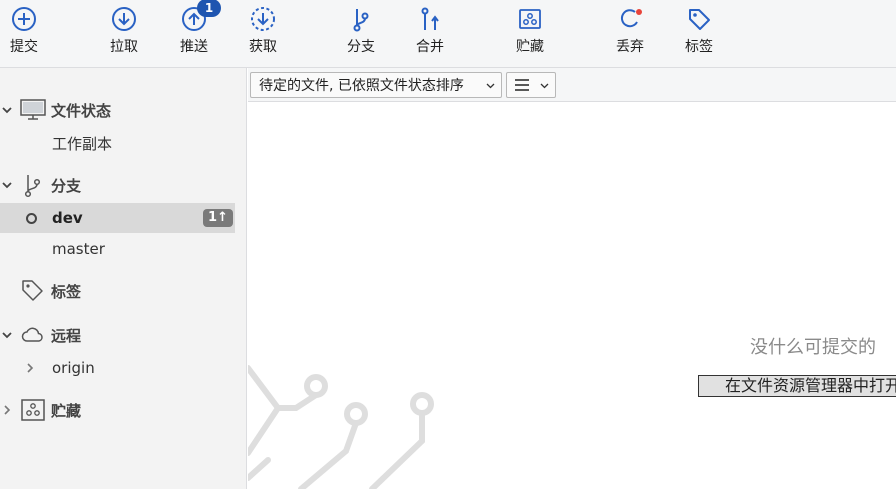  What do you see at coordinates (117, 143) in the screenshot?
I see `sidebar-item-working-copy: 工作副本` at bounding box center [117, 143].